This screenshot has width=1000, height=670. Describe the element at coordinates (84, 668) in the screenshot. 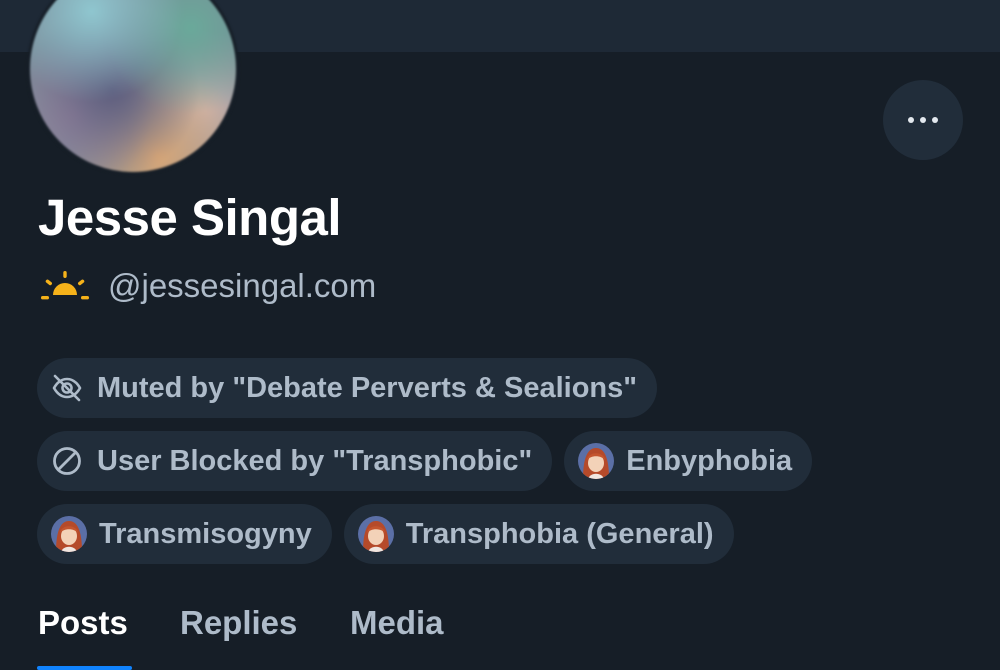

I see `active-tab-indicator` at that location.